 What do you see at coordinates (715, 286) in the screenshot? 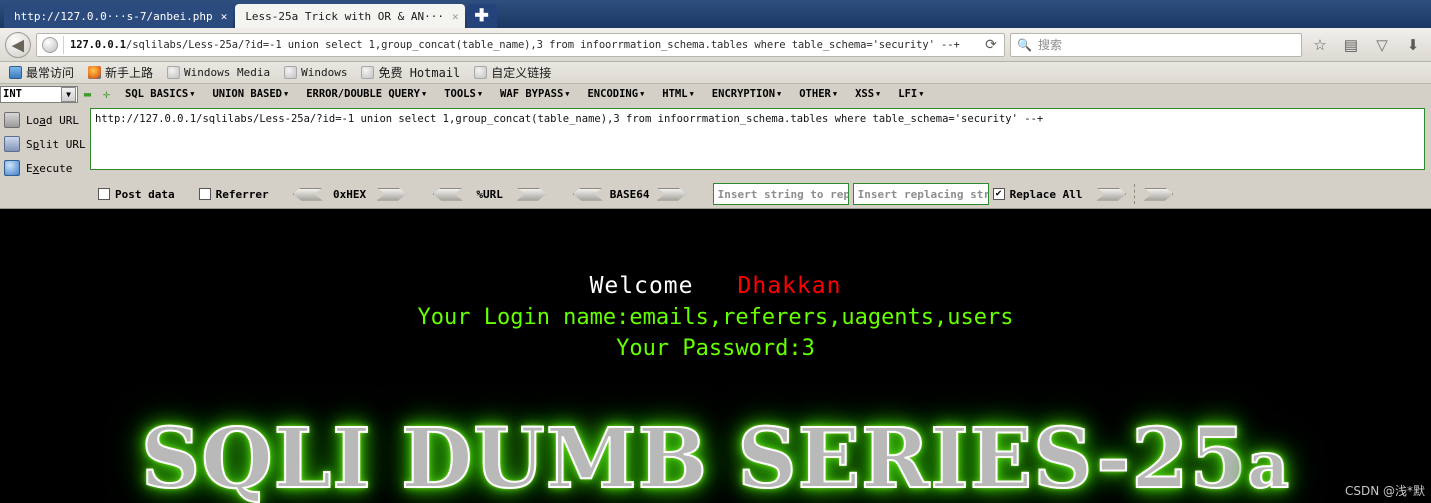
I see `welcome-heading: Welcome Dhakkan` at bounding box center [715, 286].